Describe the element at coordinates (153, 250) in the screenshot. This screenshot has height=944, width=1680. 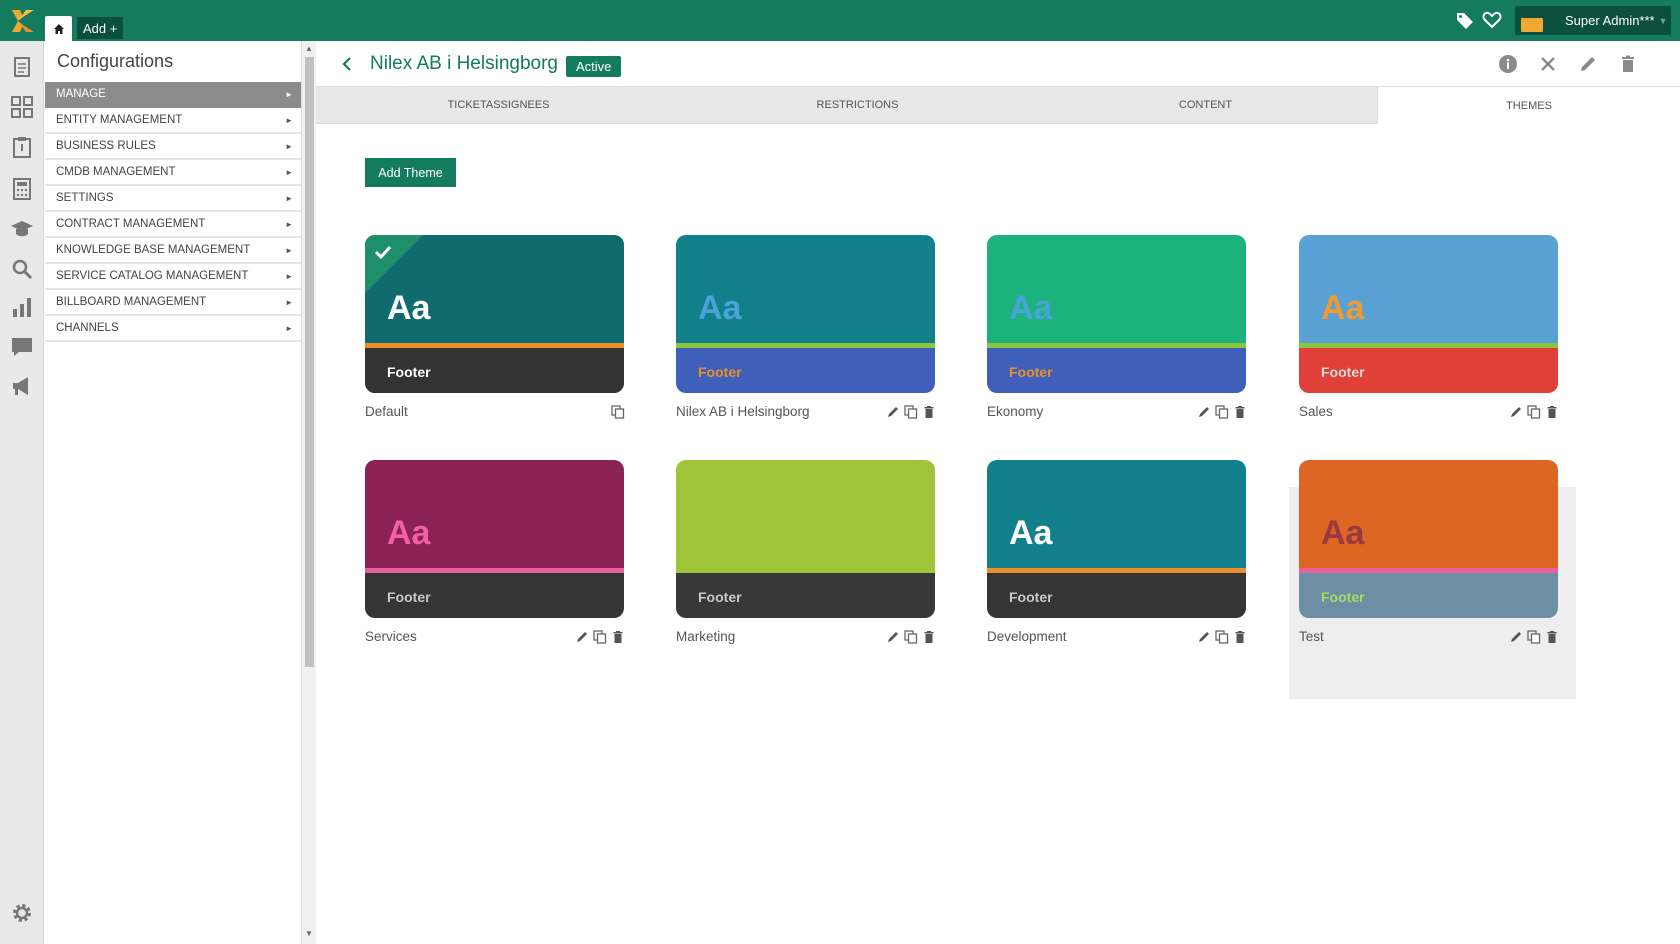
I see `menu-item-label: KNOWLEDGE BASE MANAGEMENT` at that location.